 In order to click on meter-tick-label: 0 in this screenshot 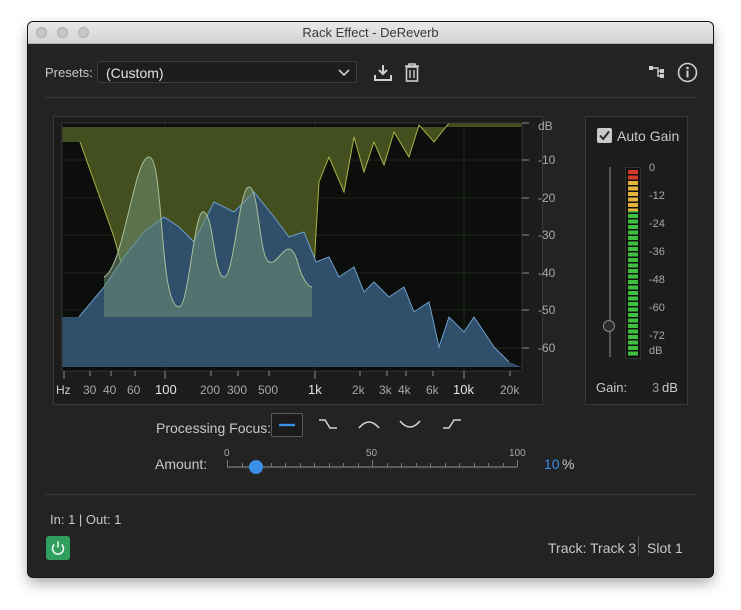, I will do `click(652, 168)`.